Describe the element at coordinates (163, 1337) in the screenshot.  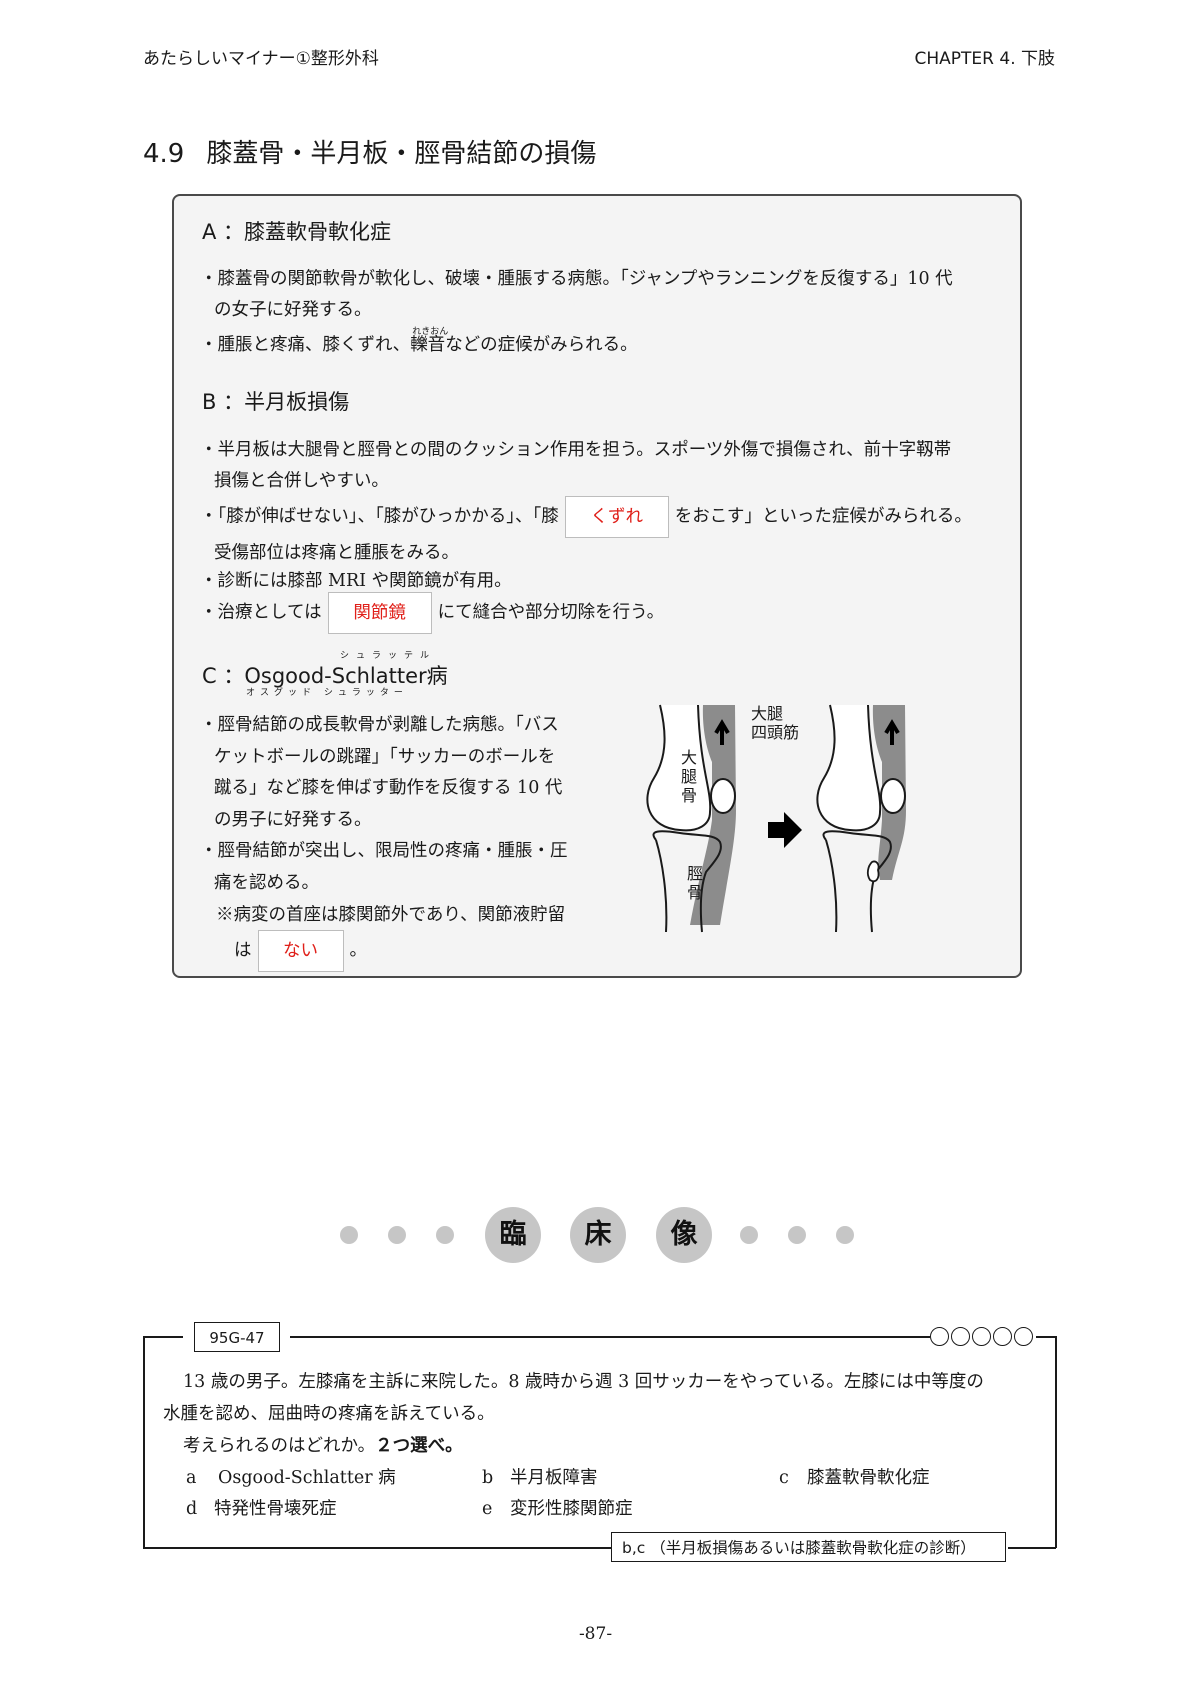
I see `qbox-top-left` at that location.